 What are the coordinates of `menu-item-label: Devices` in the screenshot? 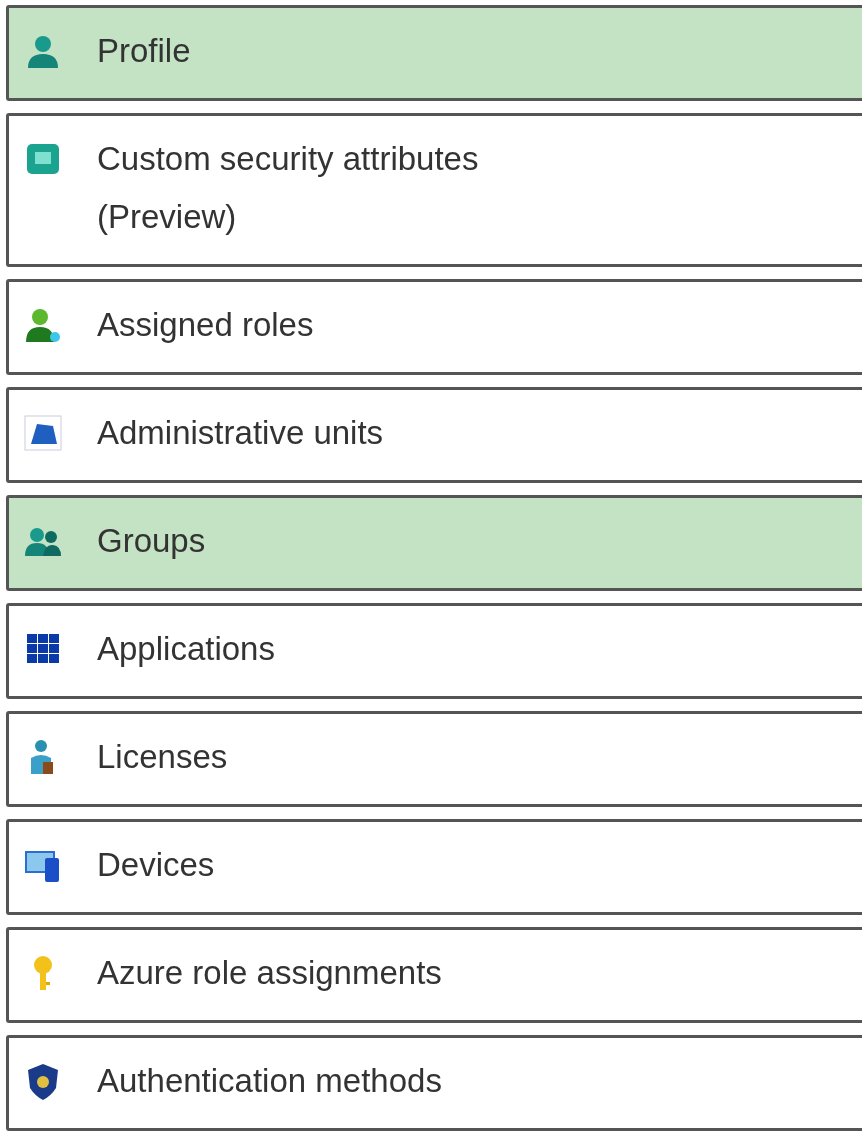 It's located at (156, 865).